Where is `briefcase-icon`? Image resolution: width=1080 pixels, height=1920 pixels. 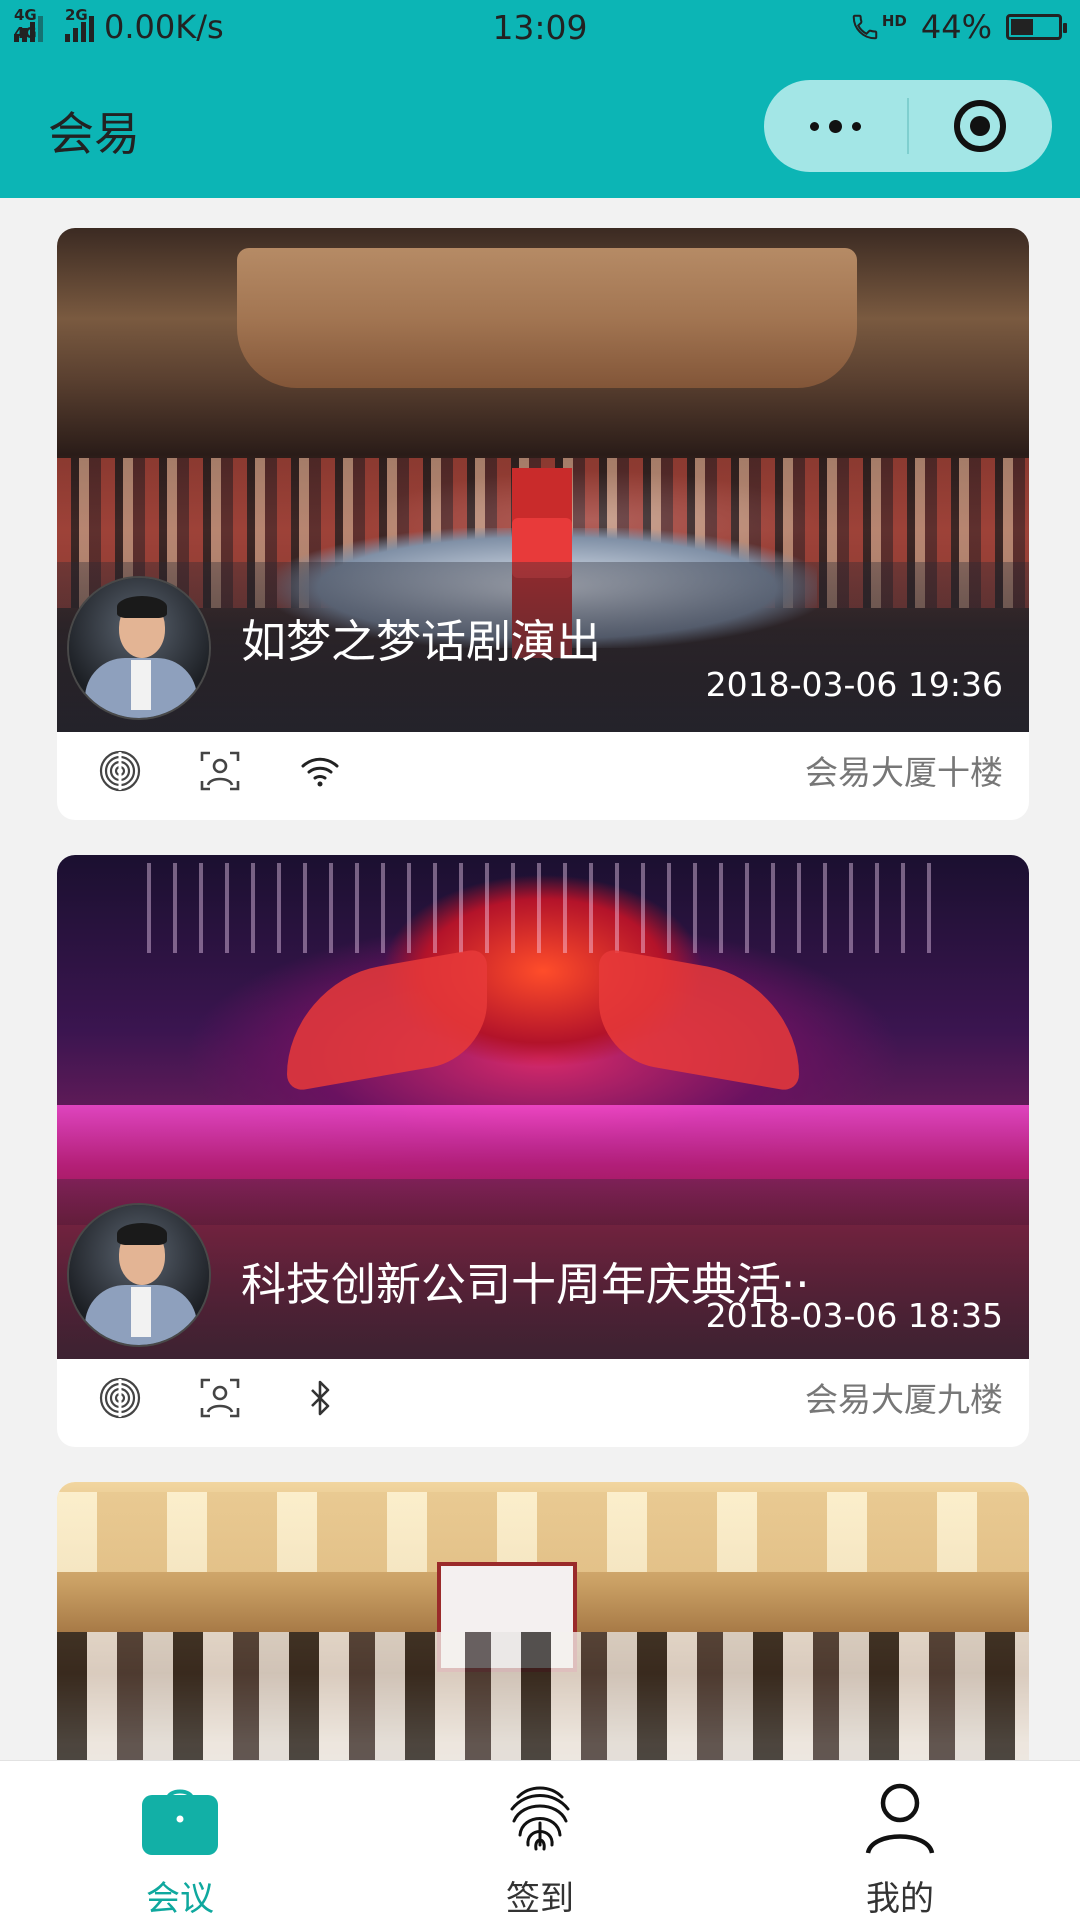
briefcase-icon is located at coordinates (180, 1817).